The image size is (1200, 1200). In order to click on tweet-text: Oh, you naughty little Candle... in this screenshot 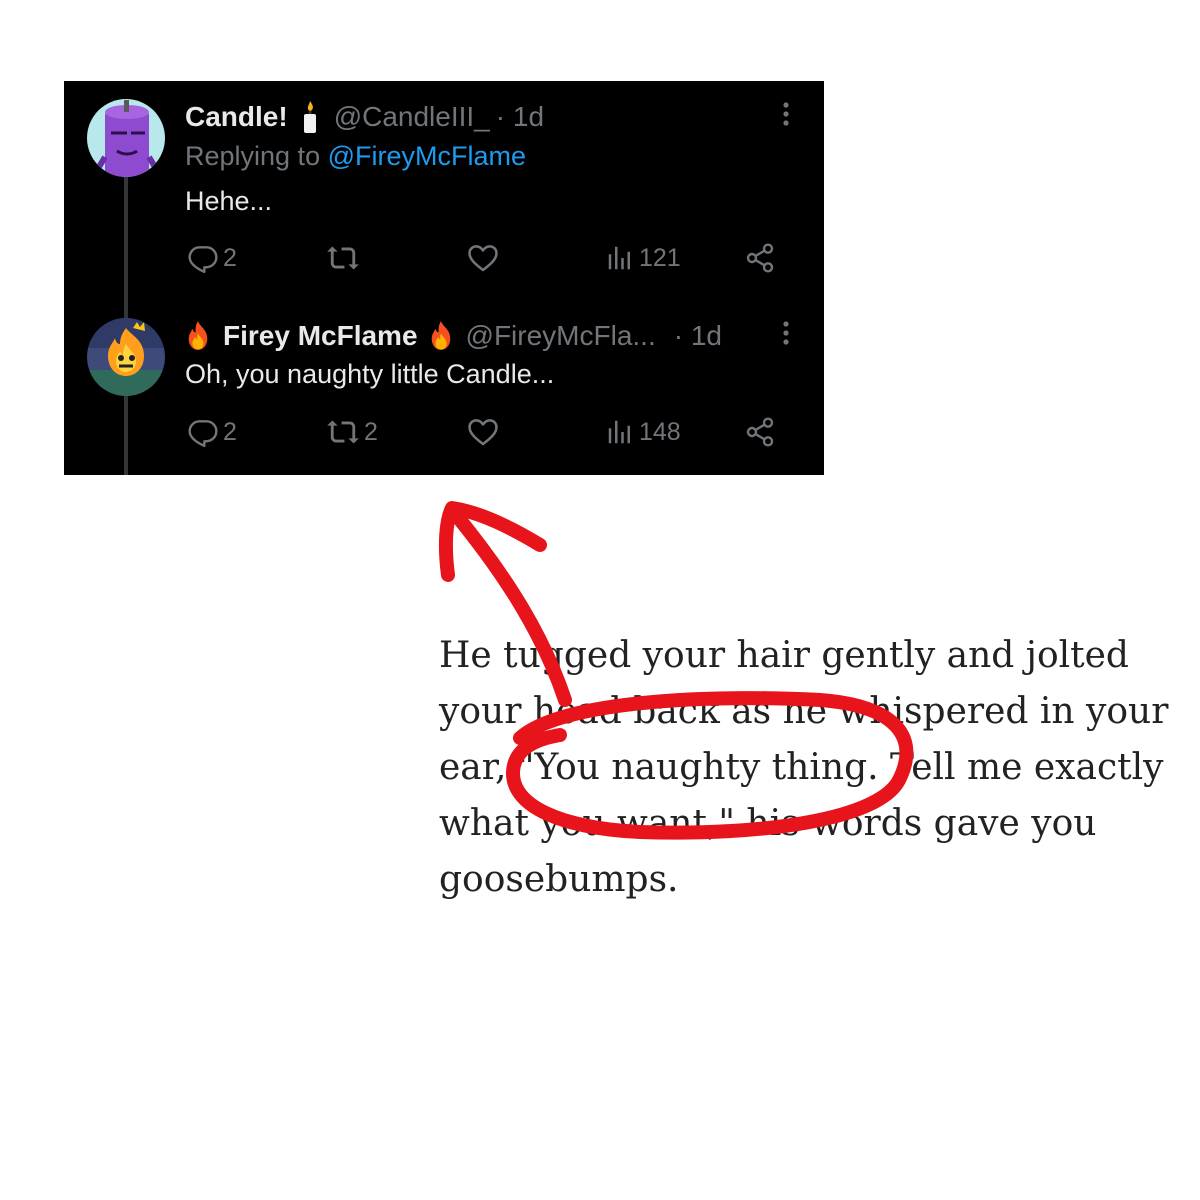, I will do `click(370, 374)`.